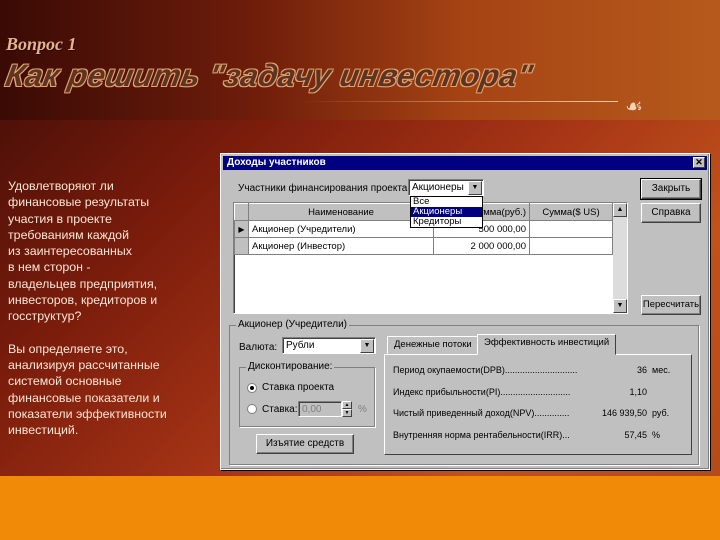 The image size is (720, 540). Describe the element at coordinates (634, 107) in the screenshot. I see `ornament-icon: ☙` at that location.